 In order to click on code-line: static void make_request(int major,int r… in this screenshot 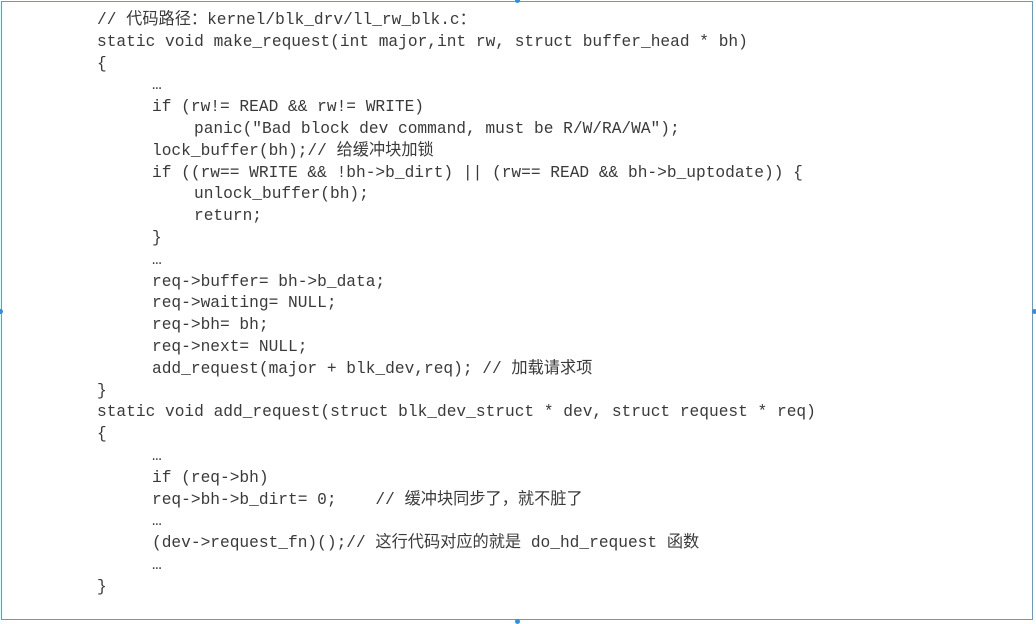, I will do `click(422, 41)`.